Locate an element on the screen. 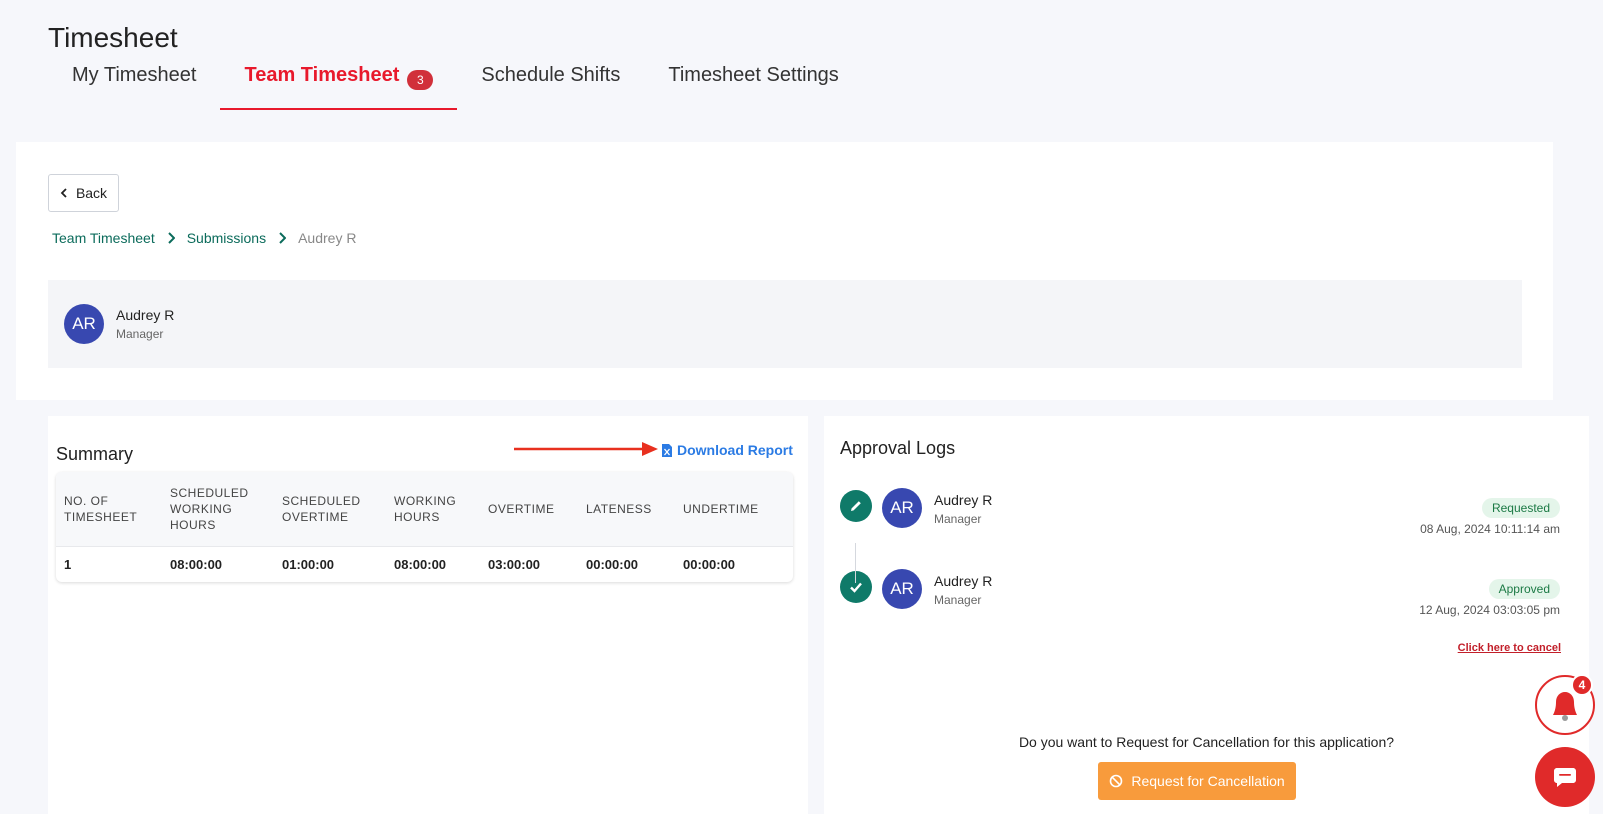  excel-file-icon is located at coordinates (667, 450).